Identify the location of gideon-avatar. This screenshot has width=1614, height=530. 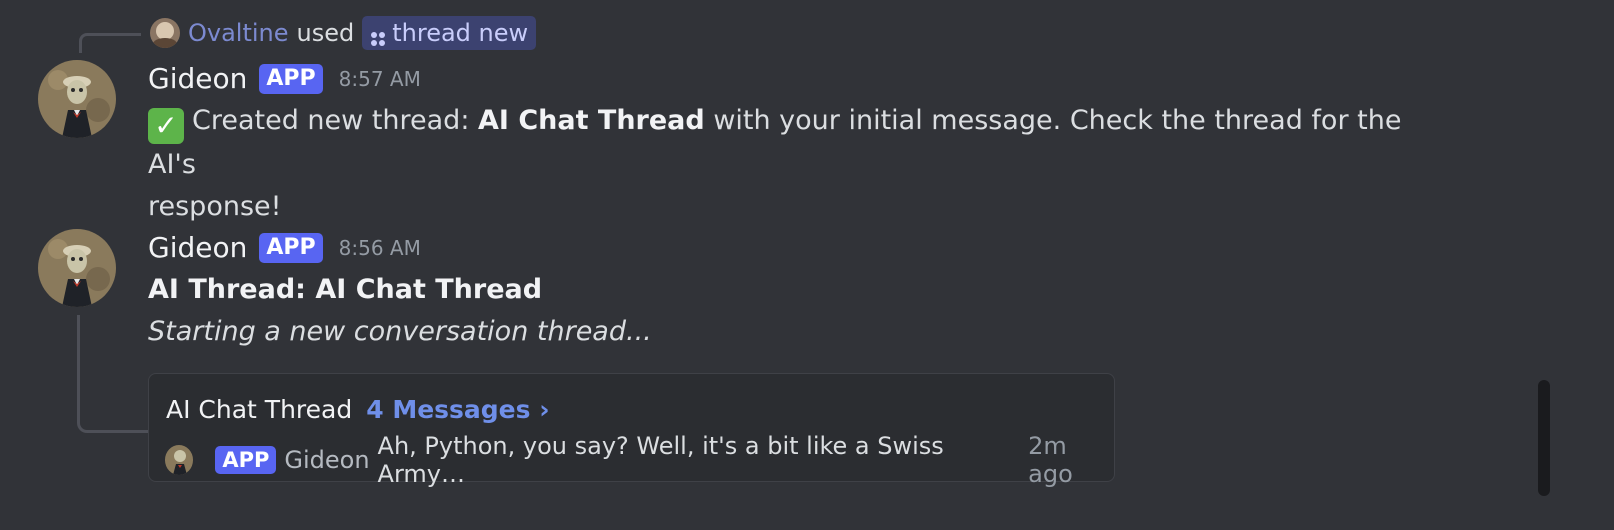
(77, 99).